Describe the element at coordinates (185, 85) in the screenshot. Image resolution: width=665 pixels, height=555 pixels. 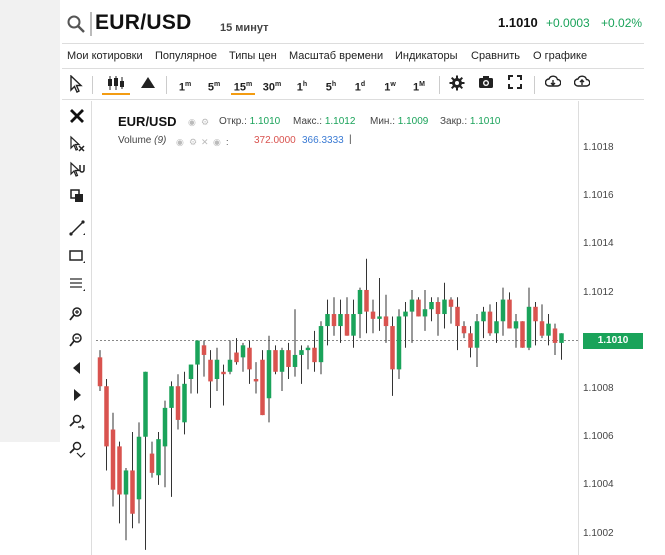
I see `interval-1m-button: 1m` at that location.